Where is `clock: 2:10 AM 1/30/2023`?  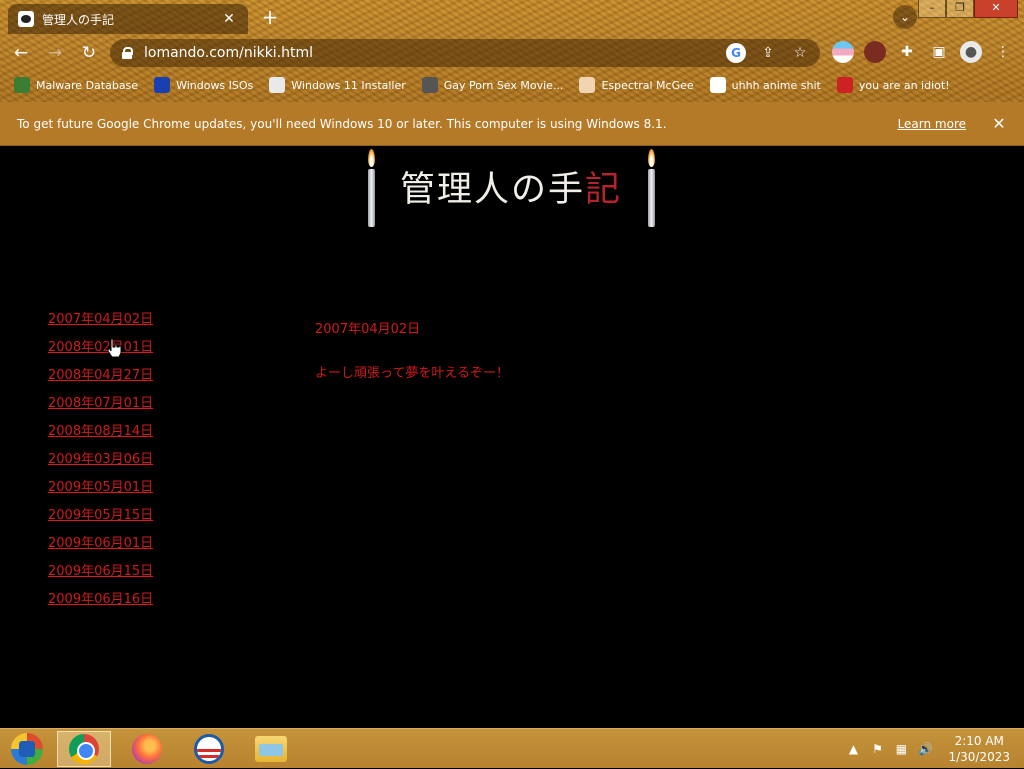 clock: 2:10 AM 1/30/2023 is located at coordinates (979, 749).